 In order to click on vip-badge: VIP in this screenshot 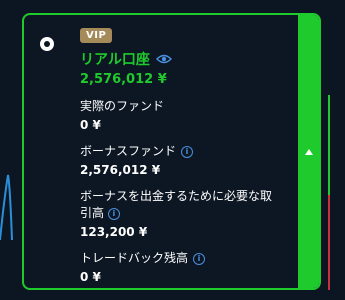, I will do `click(96, 35)`.